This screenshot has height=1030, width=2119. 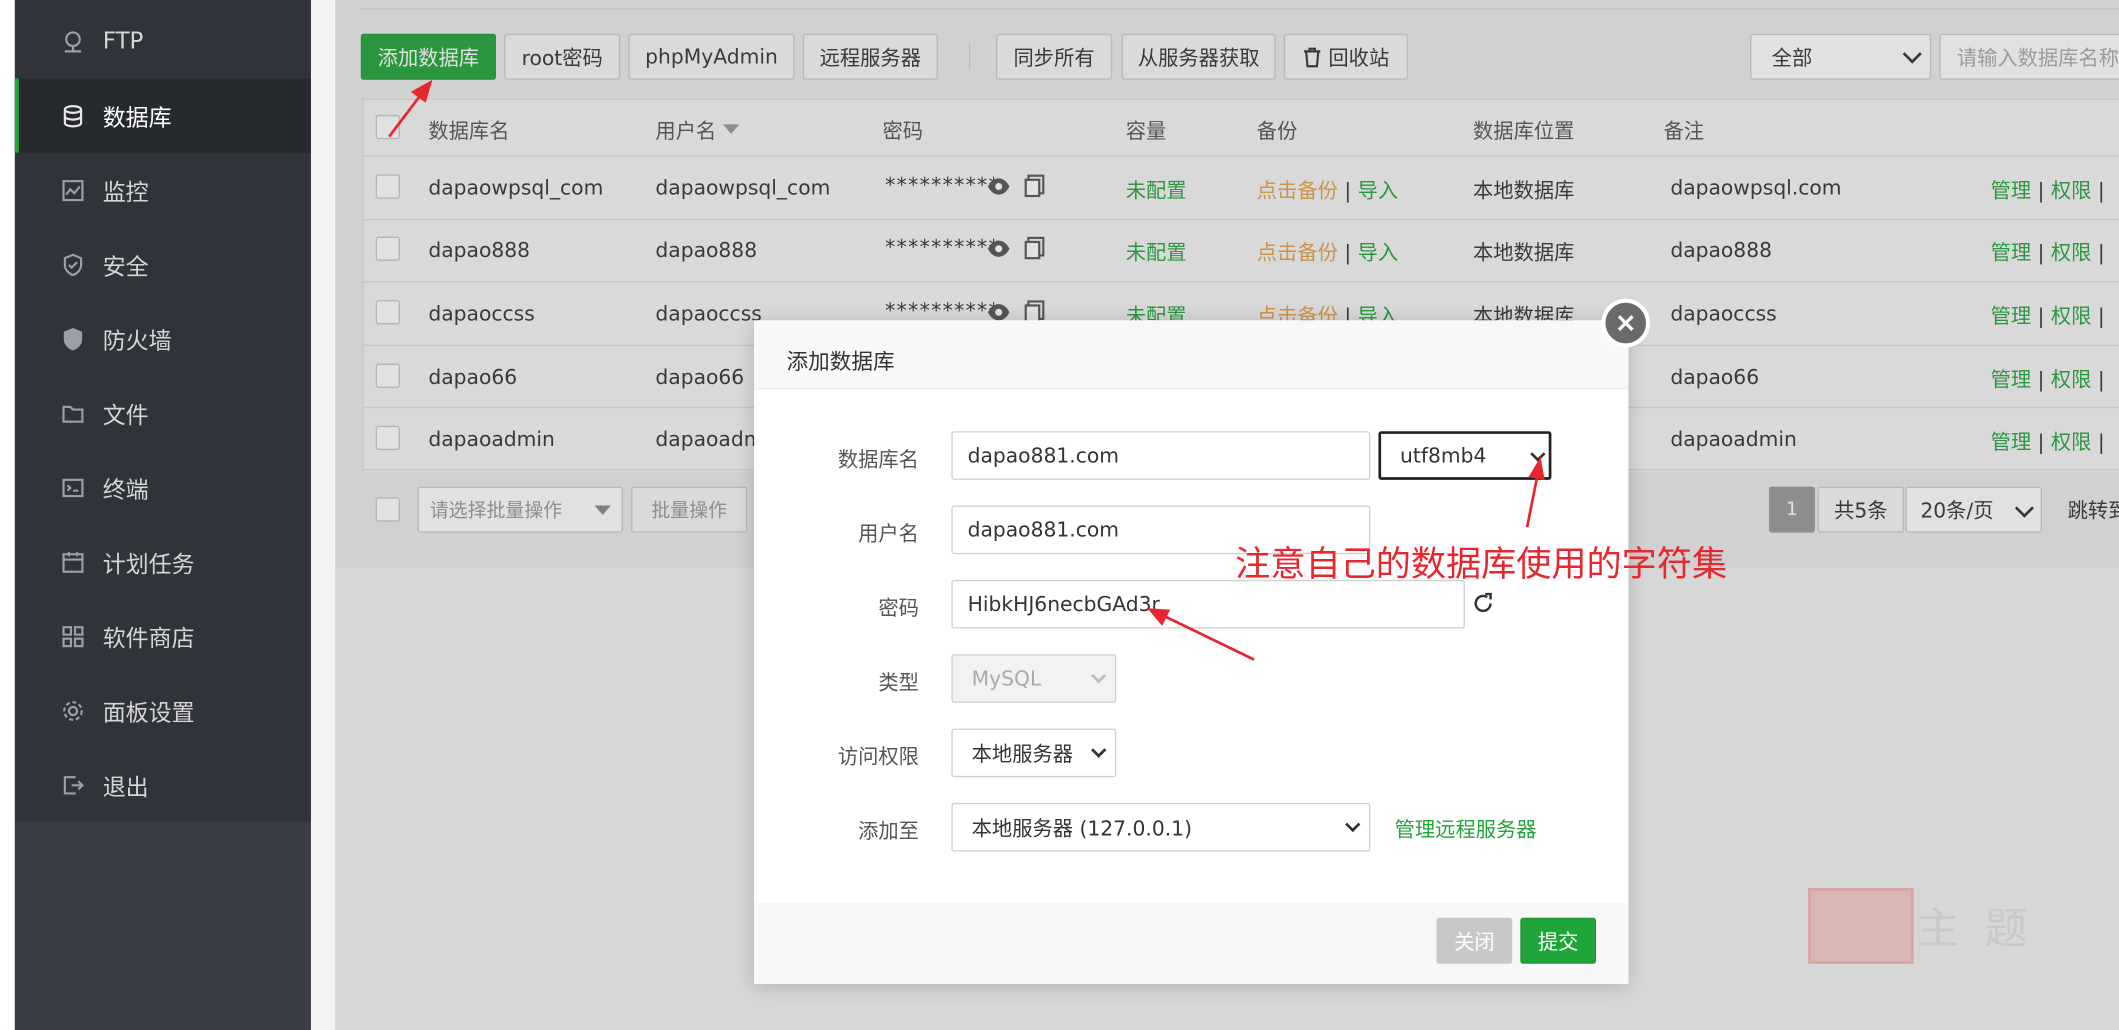 What do you see at coordinates (1481, 565) in the screenshot?
I see `annotation-text: 注意自己的数据库使用的字符集` at bounding box center [1481, 565].